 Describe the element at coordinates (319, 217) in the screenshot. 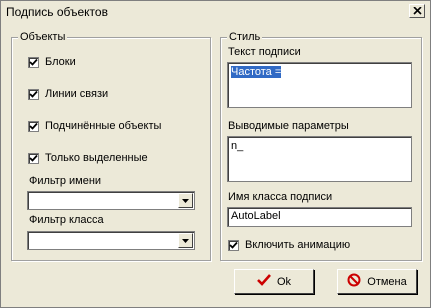

I see `caption-class-field: AutoLabel` at that location.